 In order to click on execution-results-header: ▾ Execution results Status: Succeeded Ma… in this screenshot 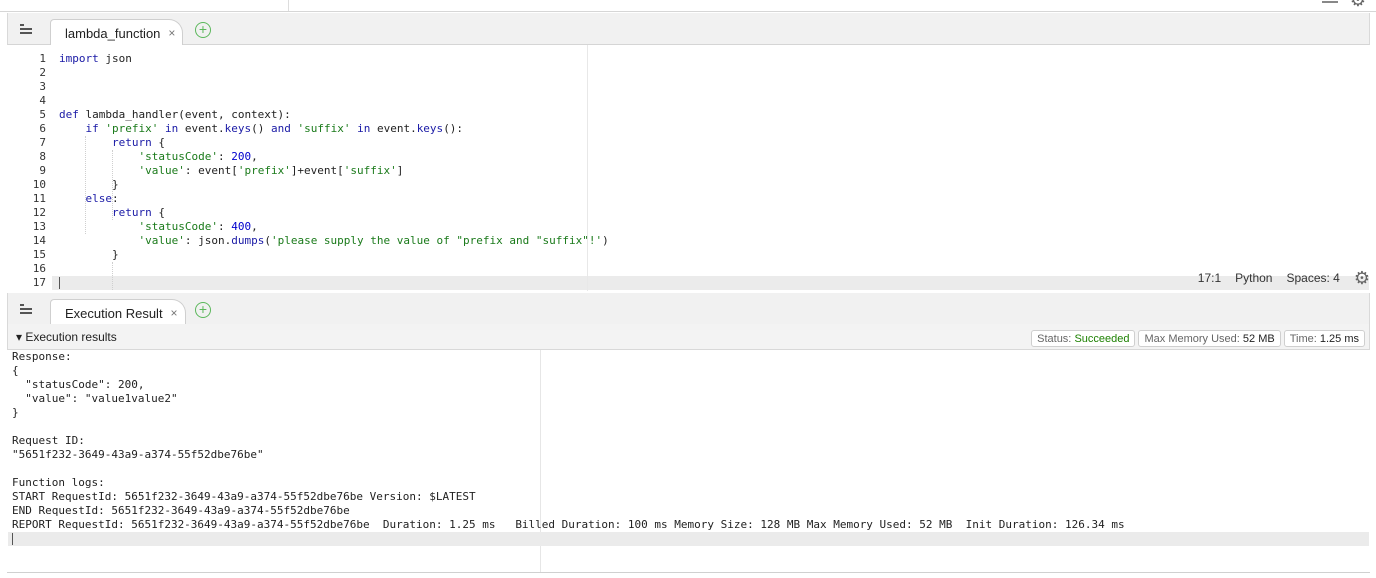, I will do `click(688, 337)`.